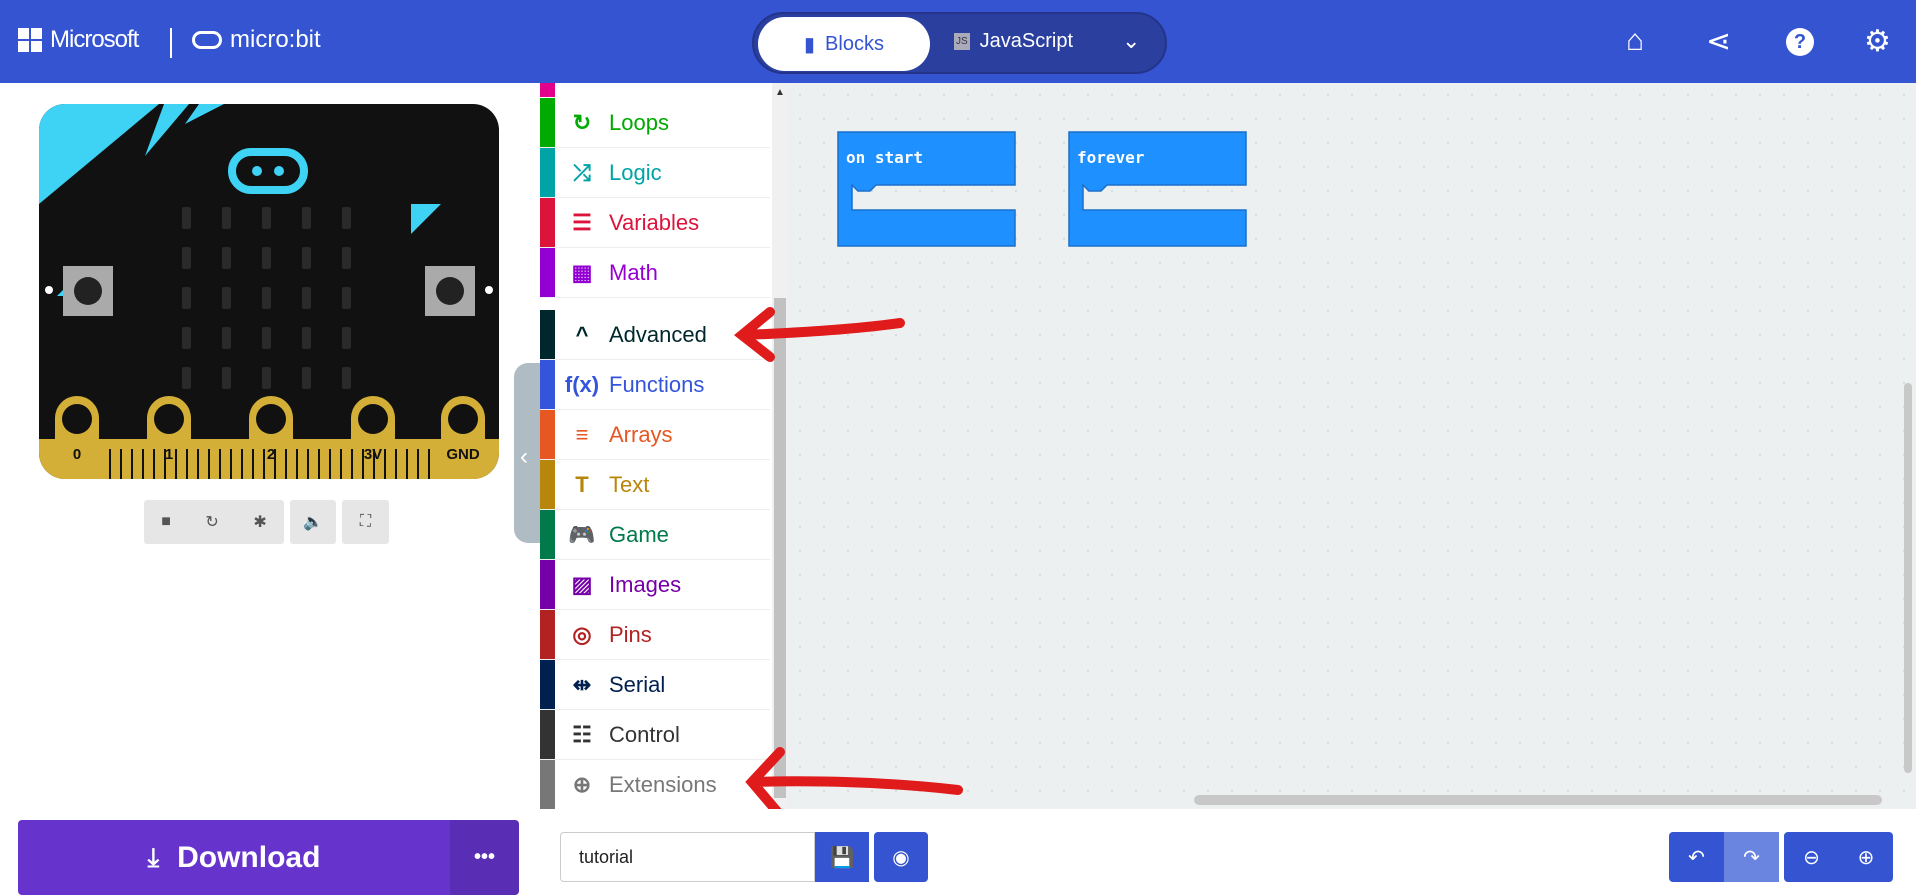 Image resolution: width=1916 pixels, height=896 pixels. What do you see at coordinates (77, 437) in the screenshot?
I see `pin-0: 0` at bounding box center [77, 437].